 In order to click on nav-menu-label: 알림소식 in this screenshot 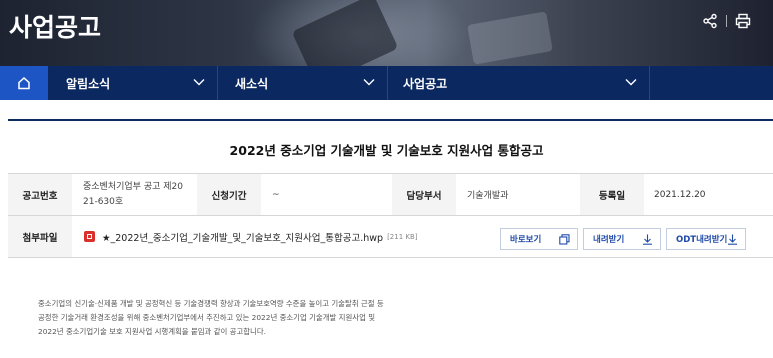, I will do `click(88, 83)`.